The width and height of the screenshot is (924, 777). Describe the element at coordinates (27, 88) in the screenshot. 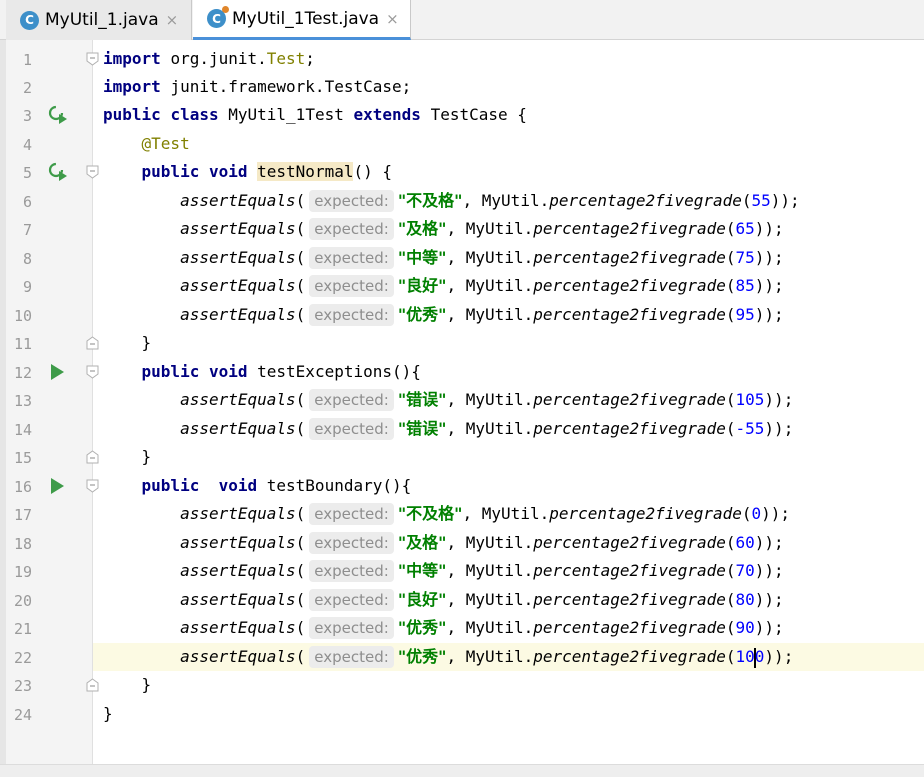

I see `line-number: 2` at that location.